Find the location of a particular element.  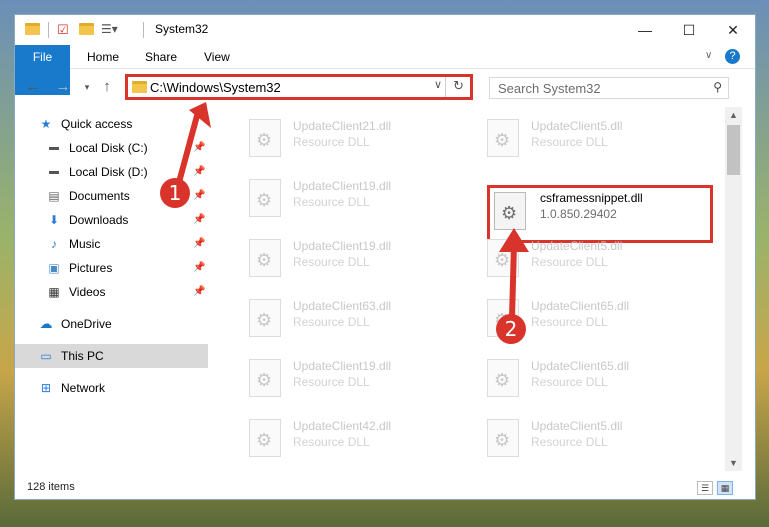

address-path: C:\Windows\System32 is located at coordinates (215, 87).